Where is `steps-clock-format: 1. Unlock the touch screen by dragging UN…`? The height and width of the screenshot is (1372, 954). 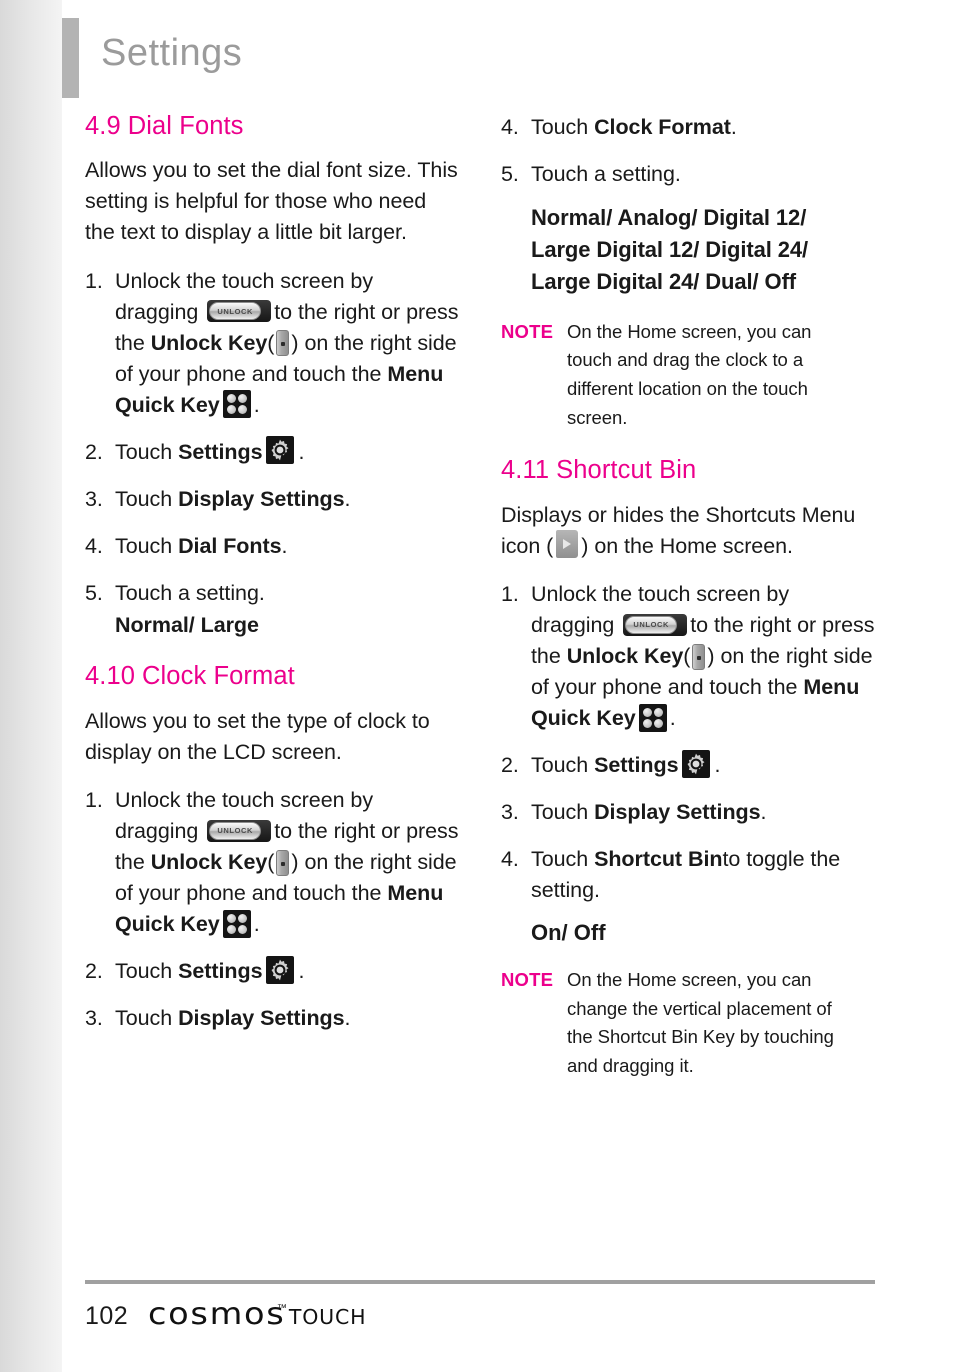
steps-clock-format: 1. Unlock the touch screen by dragging UN… is located at coordinates (272, 909).